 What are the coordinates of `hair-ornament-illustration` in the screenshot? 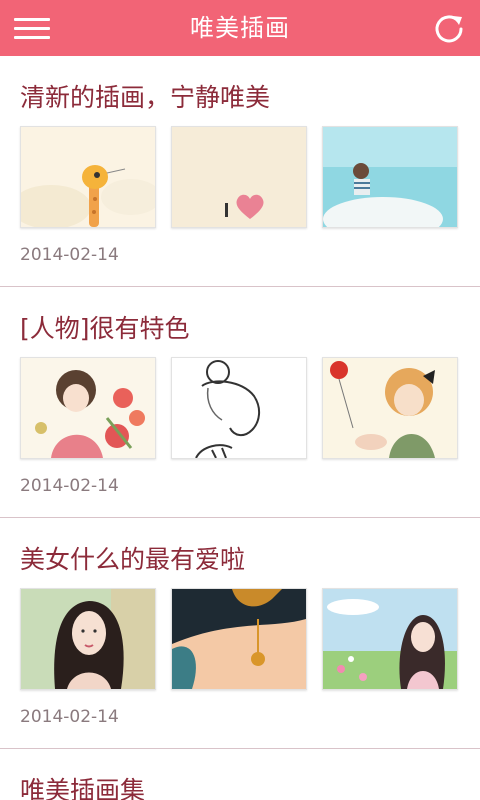 It's located at (239, 639).